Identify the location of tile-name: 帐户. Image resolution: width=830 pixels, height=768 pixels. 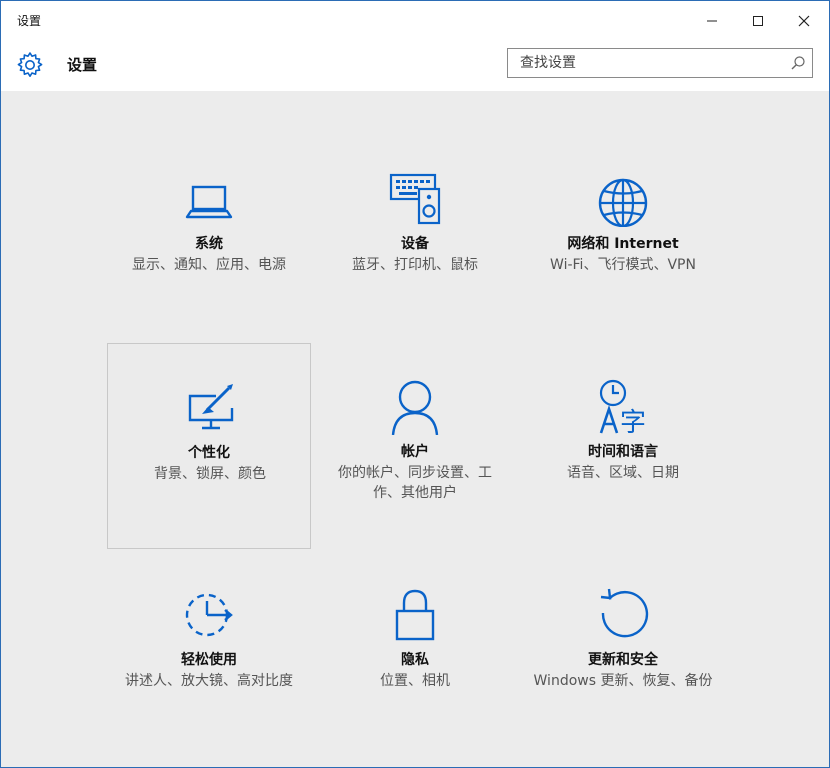
(415, 452).